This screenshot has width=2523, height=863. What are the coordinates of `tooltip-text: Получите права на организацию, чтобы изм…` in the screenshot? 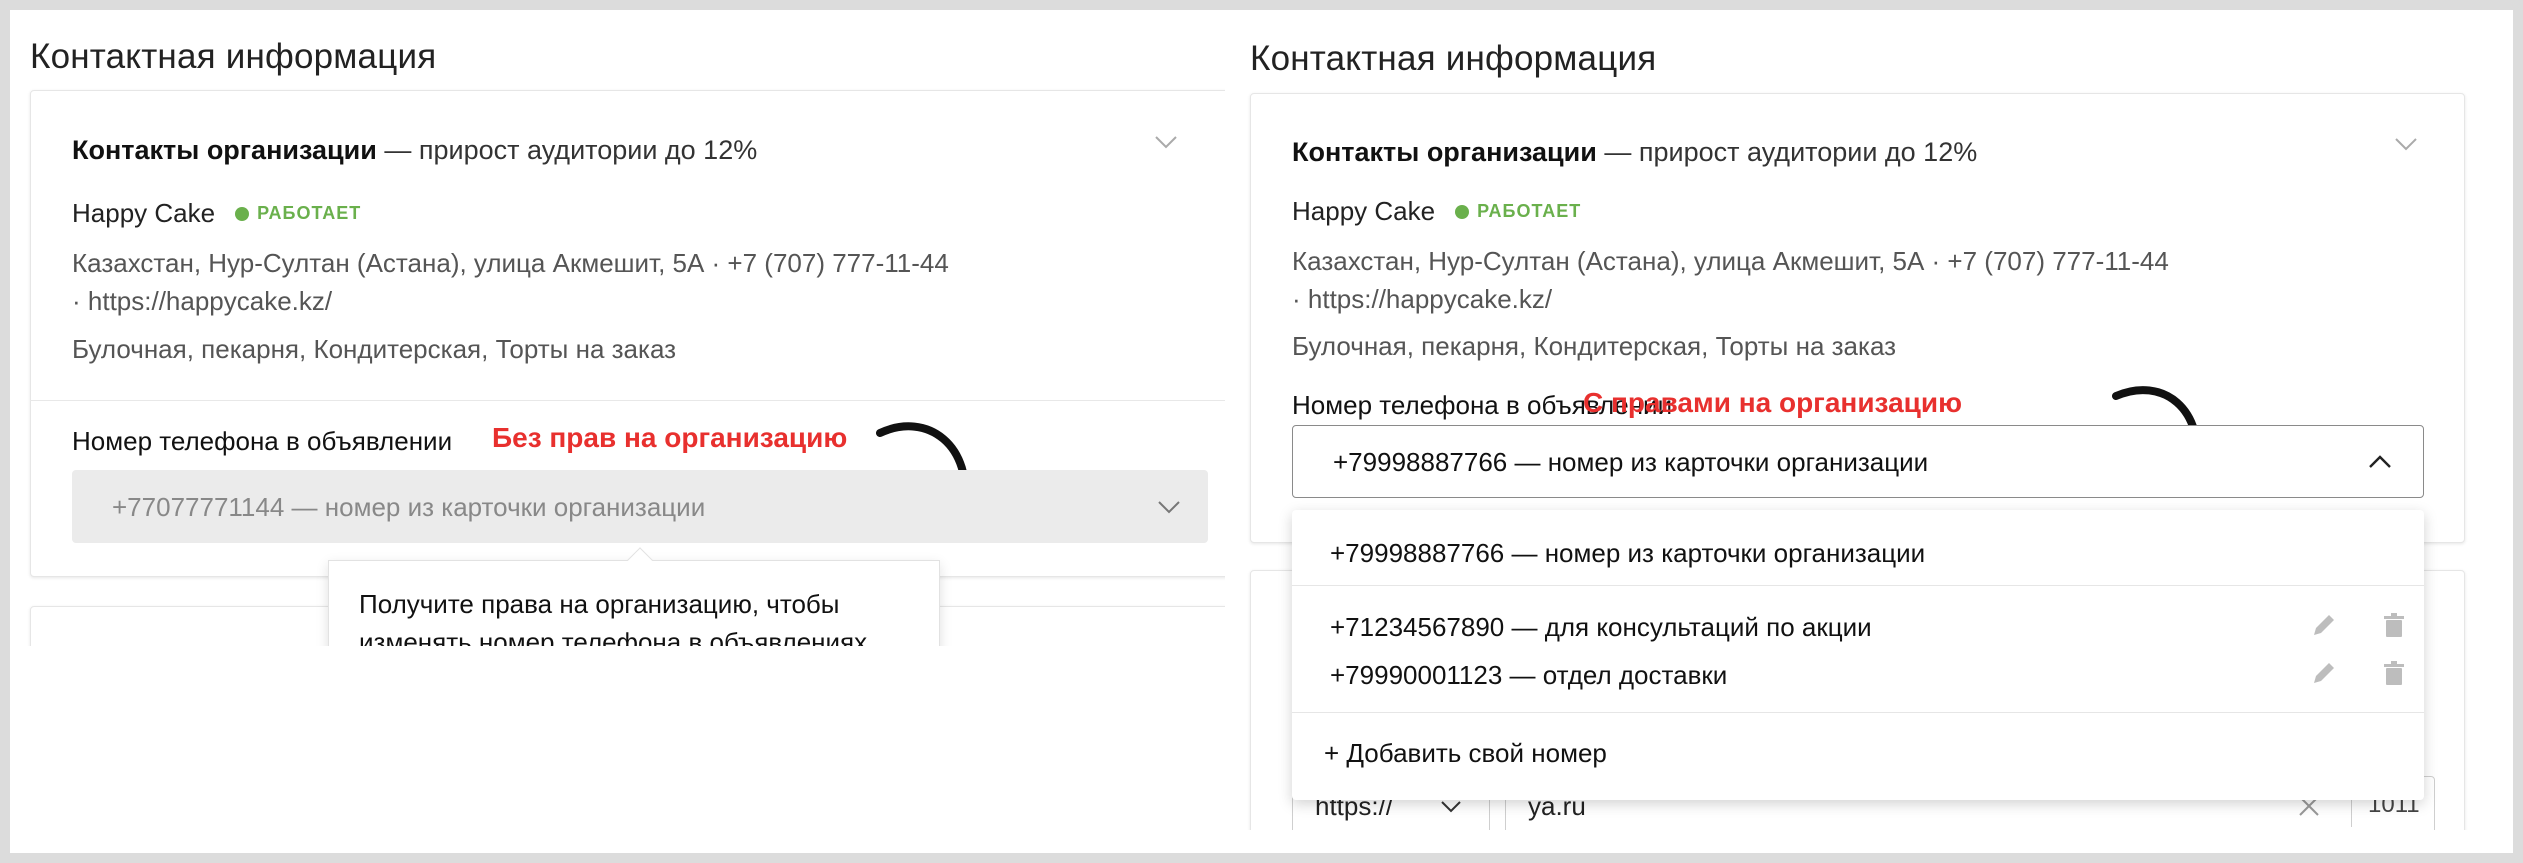 It's located at (613, 615).